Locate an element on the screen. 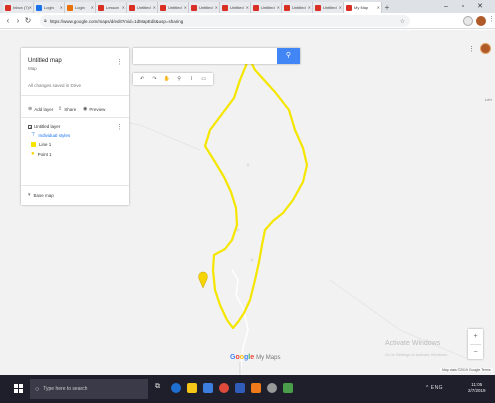 The height and width of the screenshot is (403, 495). activate-windows-subtext: Go to Settings to activate Windows. is located at coordinates (417, 354).